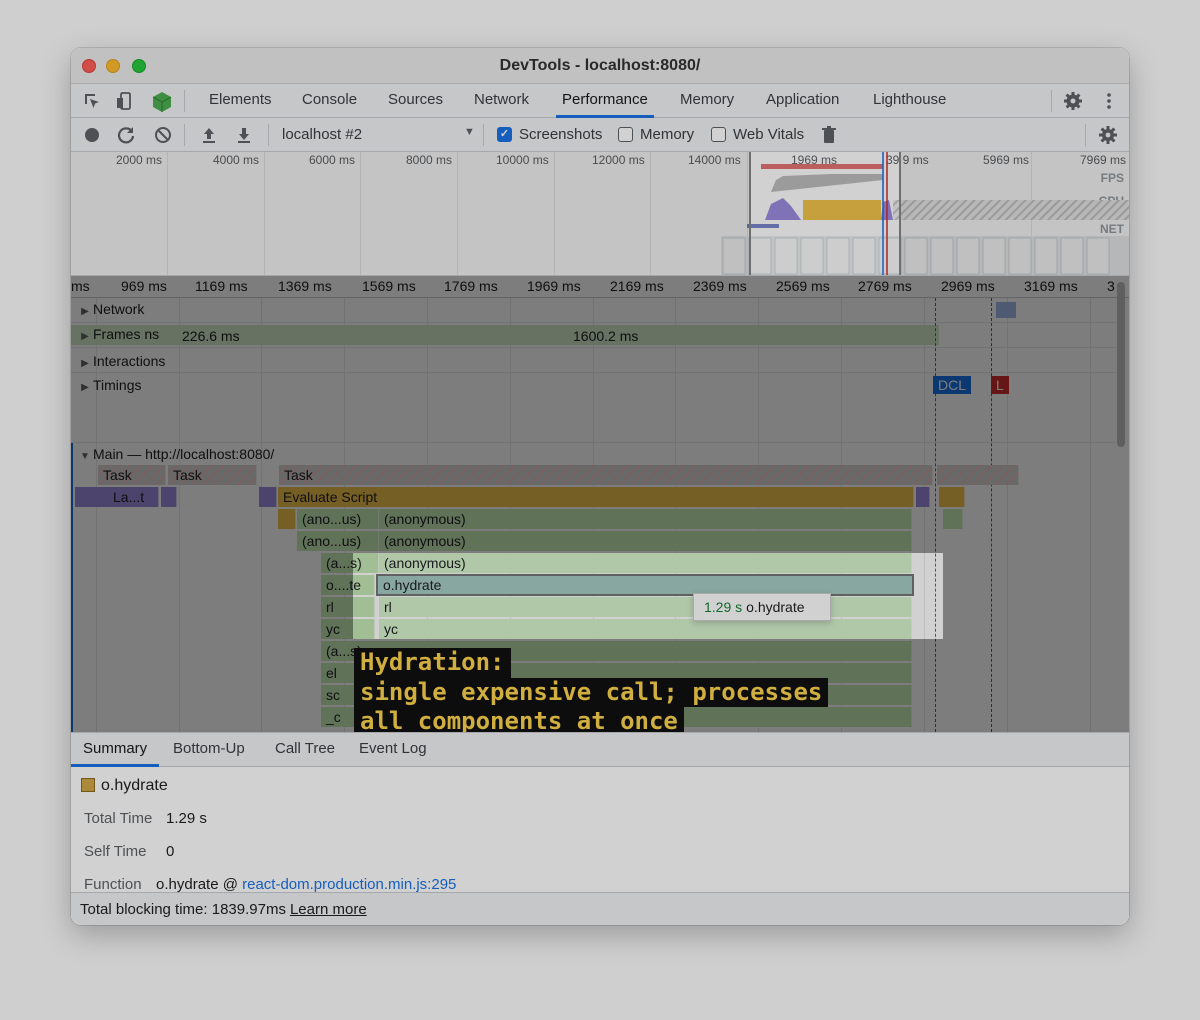  Describe the element at coordinates (410, 213) in the screenshot. I see `overview-unselected-left` at that location.